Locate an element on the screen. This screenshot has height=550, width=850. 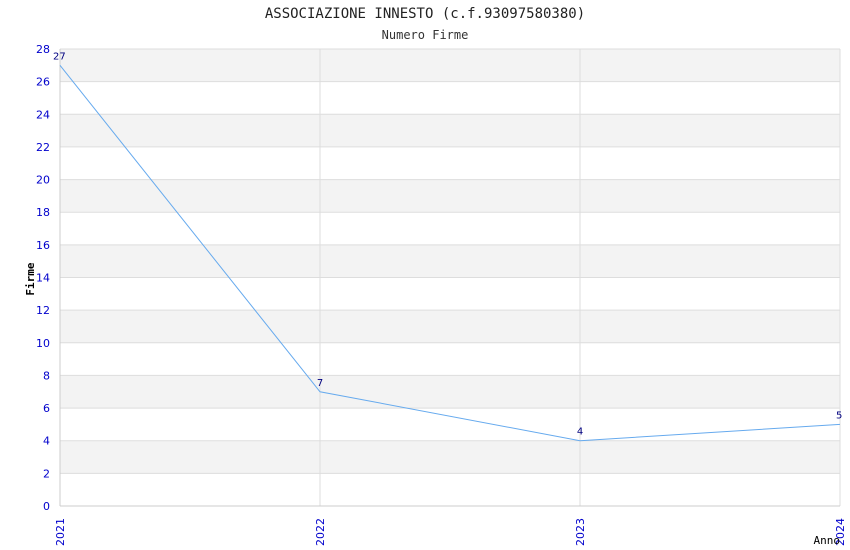
data-label: 5 is located at coordinates (839, 415).